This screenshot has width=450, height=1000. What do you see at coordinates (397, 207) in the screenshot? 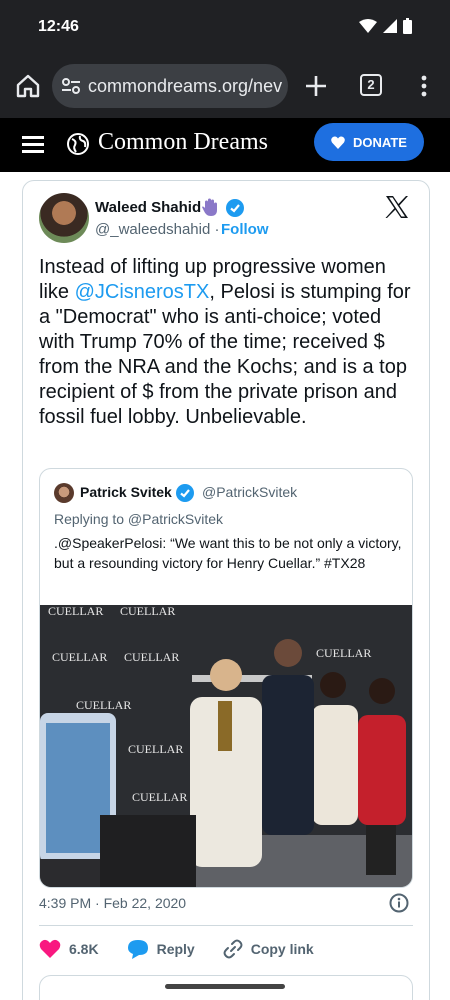
I see `x-logo-icon` at bounding box center [397, 207].